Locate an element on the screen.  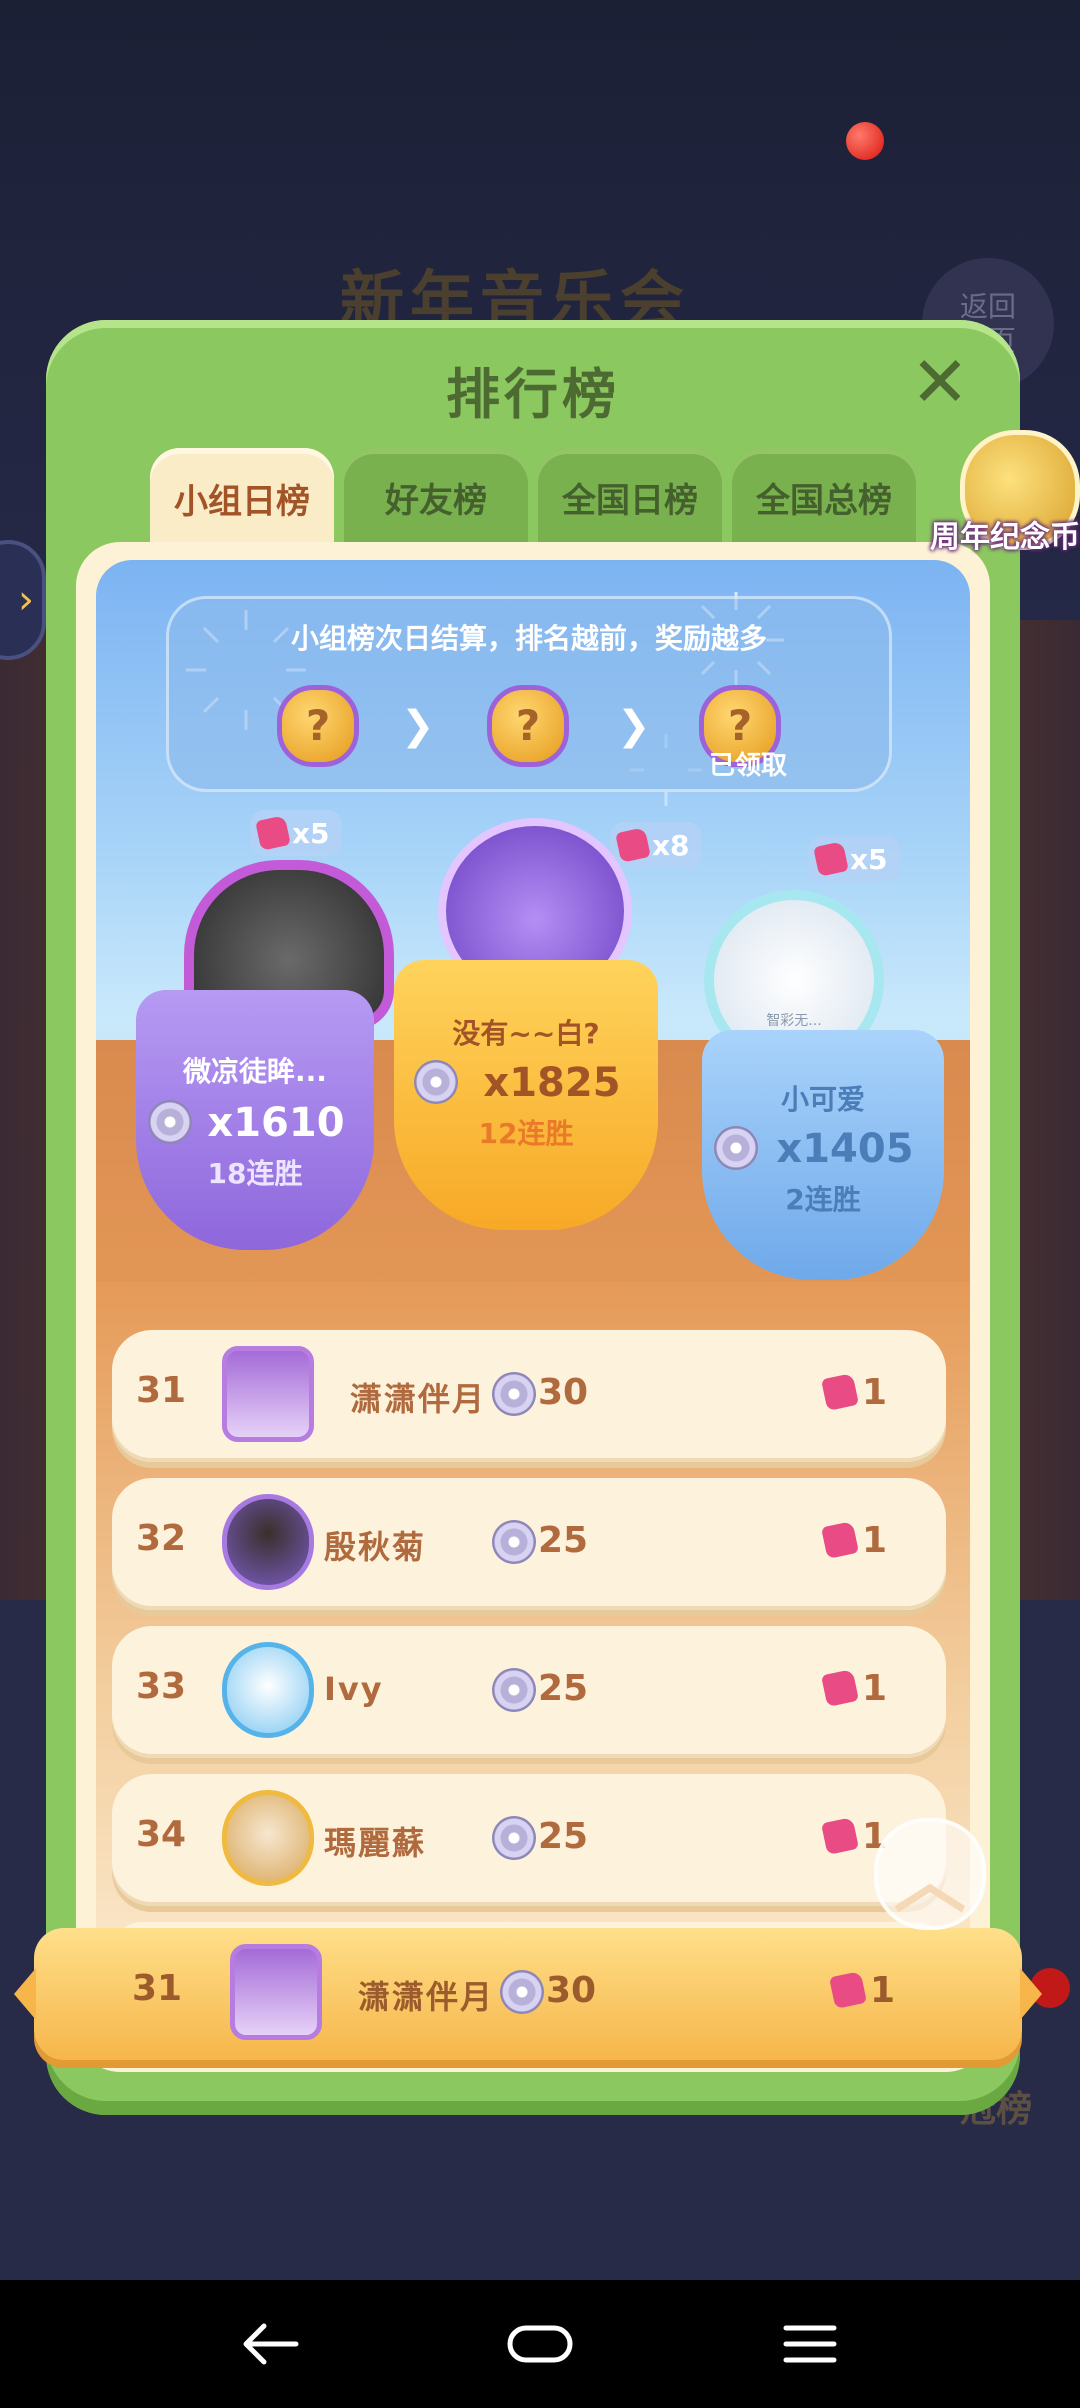
second-score: x1610 is located at coordinates (276, 1123).